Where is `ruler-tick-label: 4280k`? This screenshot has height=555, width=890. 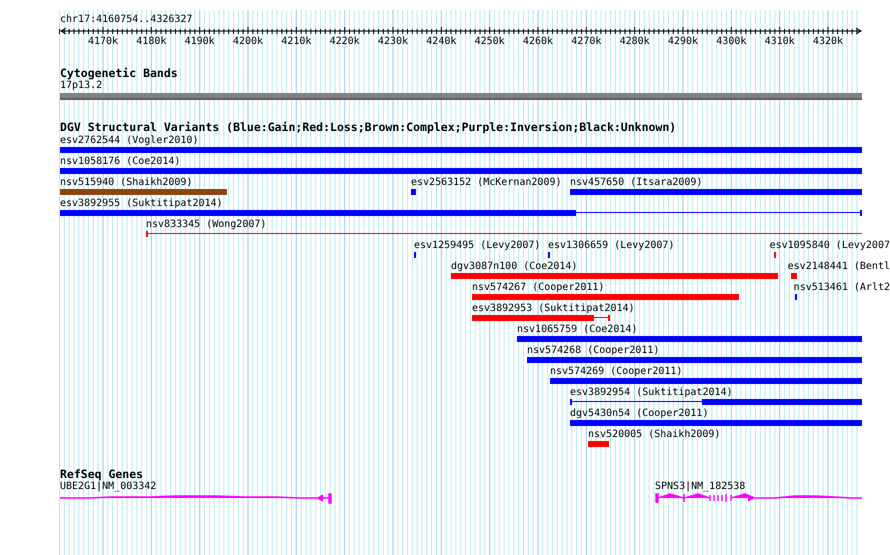 ruler-tick-label: 4280k is located at coordinates (635, 42).